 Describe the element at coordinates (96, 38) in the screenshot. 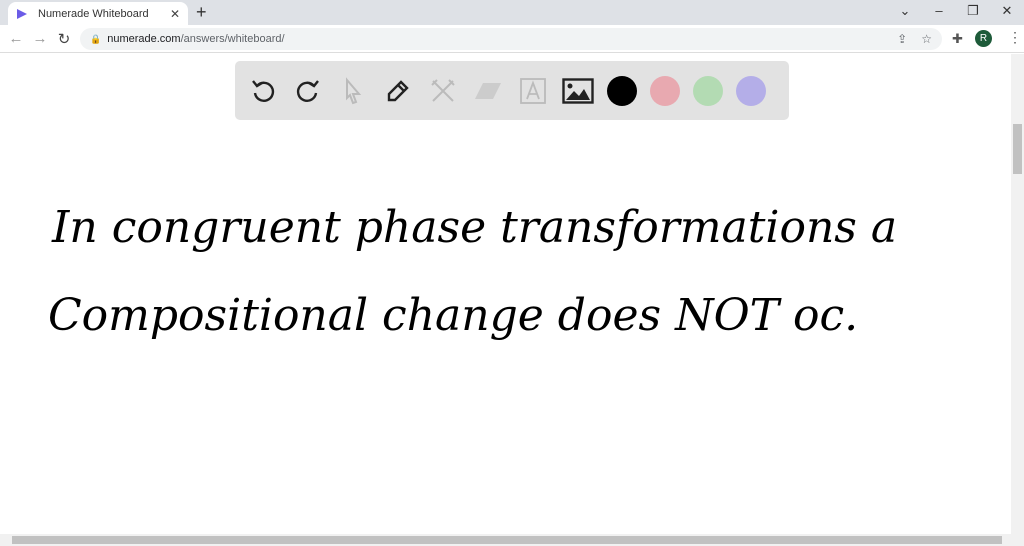

I see `lock-icon: 🔒` at that location.